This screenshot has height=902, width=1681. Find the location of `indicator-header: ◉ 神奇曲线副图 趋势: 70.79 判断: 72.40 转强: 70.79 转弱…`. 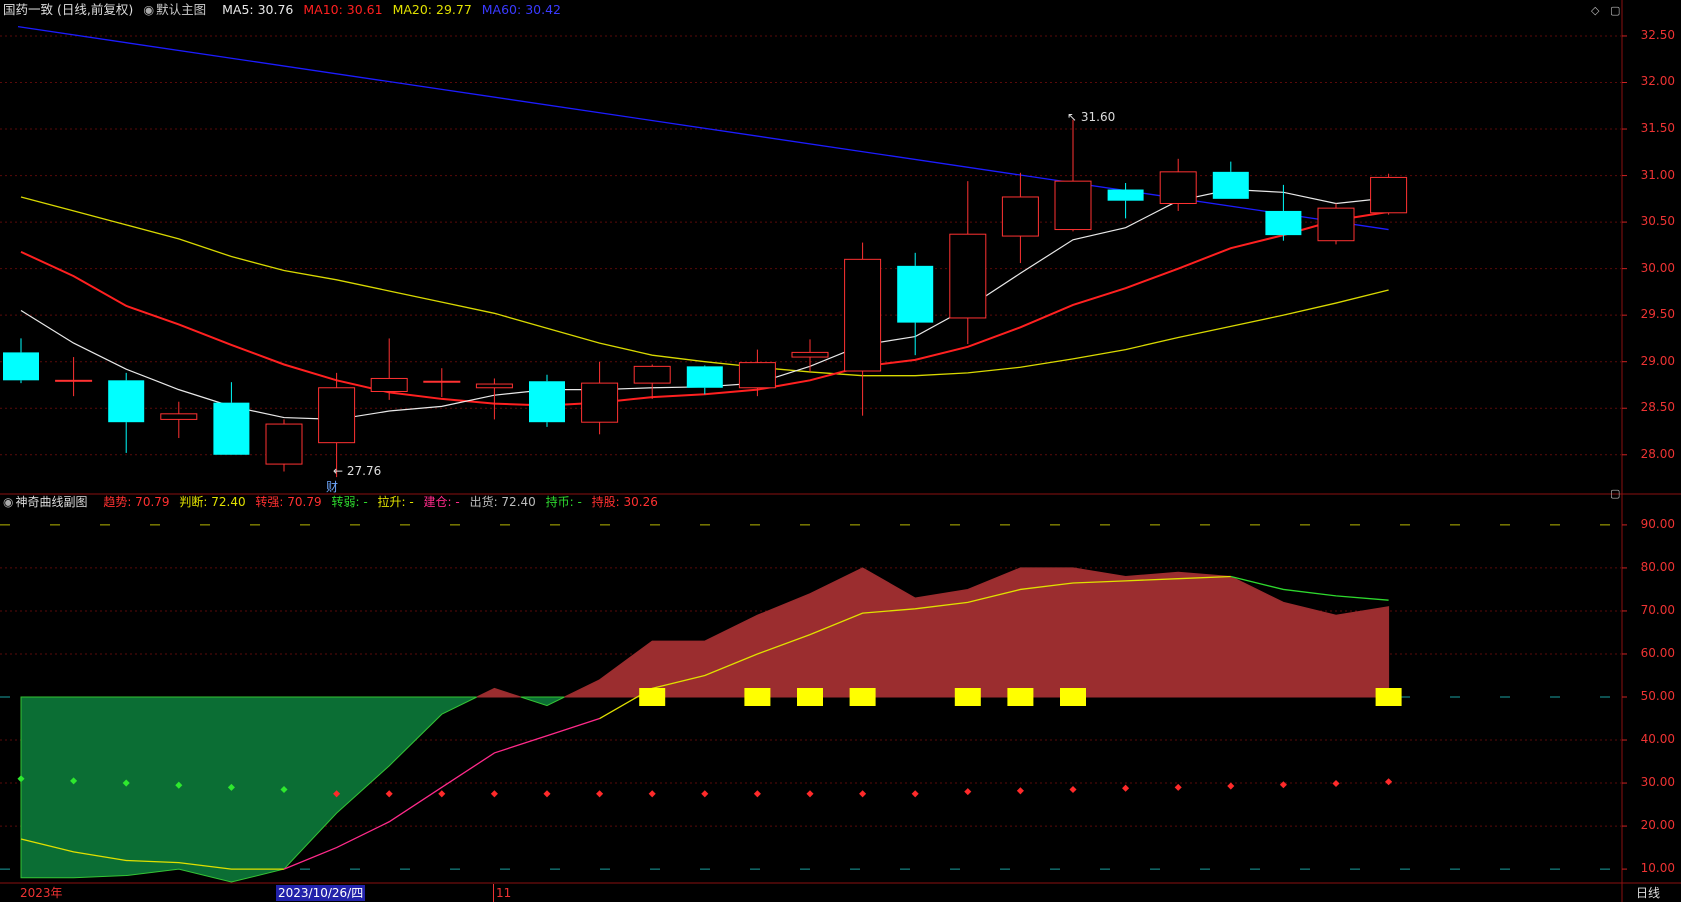

indicator-header: ◉ 神奇曲线副图 趋势: 70.79 判断: 72.40 转强: 70.79 转弱… is located at coordinates (332, 502).